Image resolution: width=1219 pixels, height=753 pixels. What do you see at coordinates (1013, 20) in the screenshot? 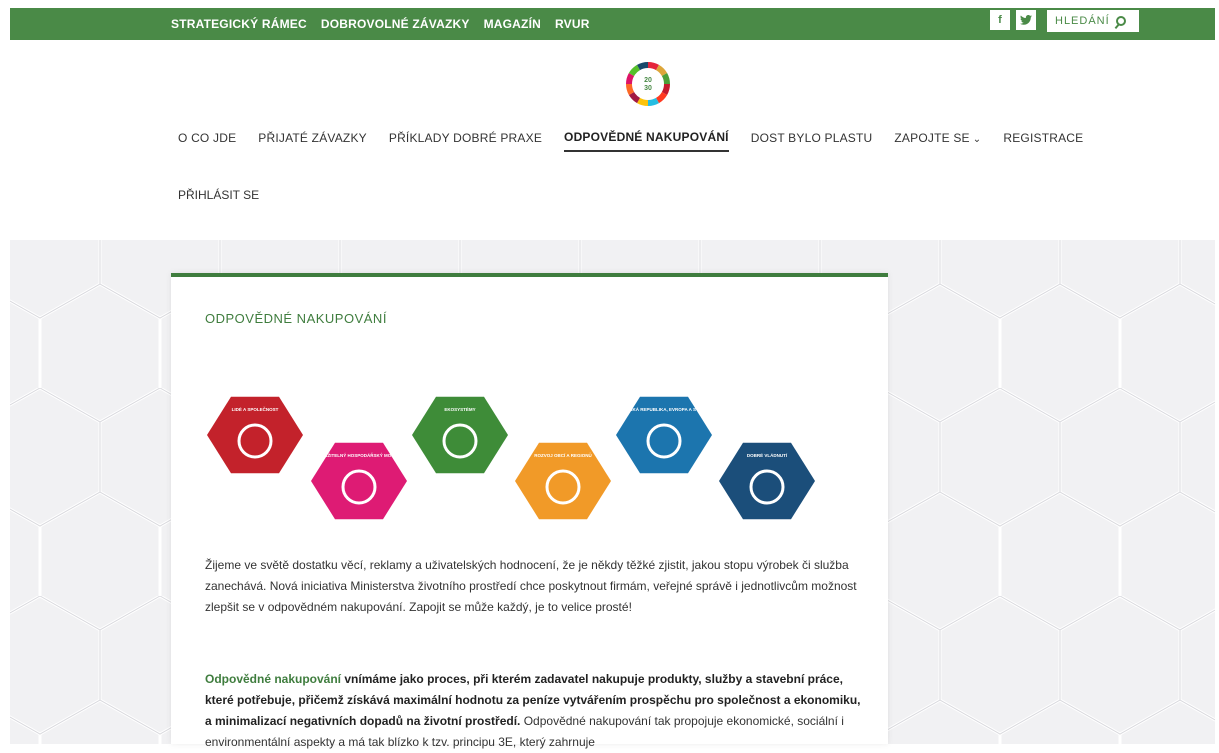
I see `social-links: f` at bounding box center [1013, 20].